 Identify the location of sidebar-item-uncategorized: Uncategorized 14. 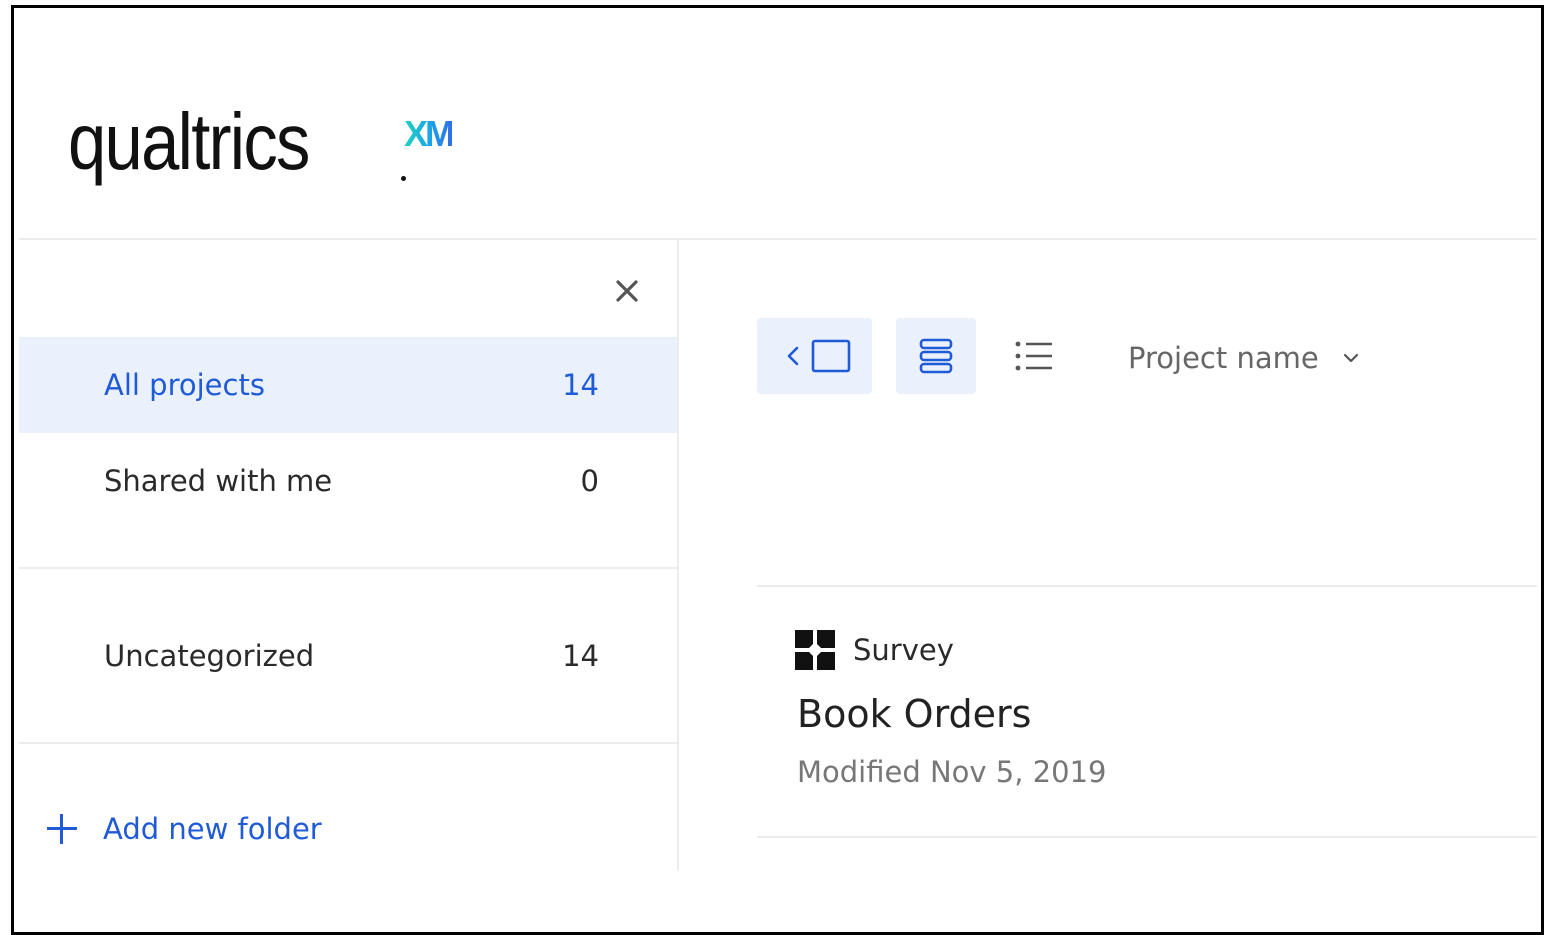
(348, 656).